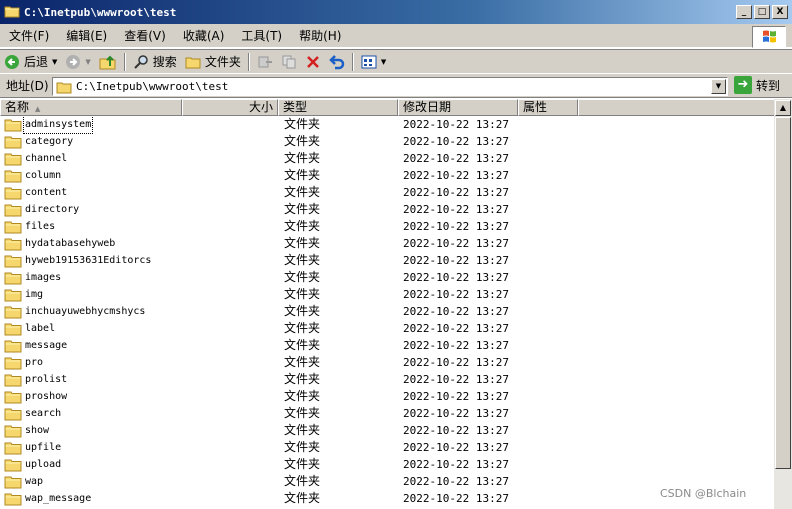 The width and height of the screenshot is (792, 509). I want to click on minimize-button: _, so click(744, 12).